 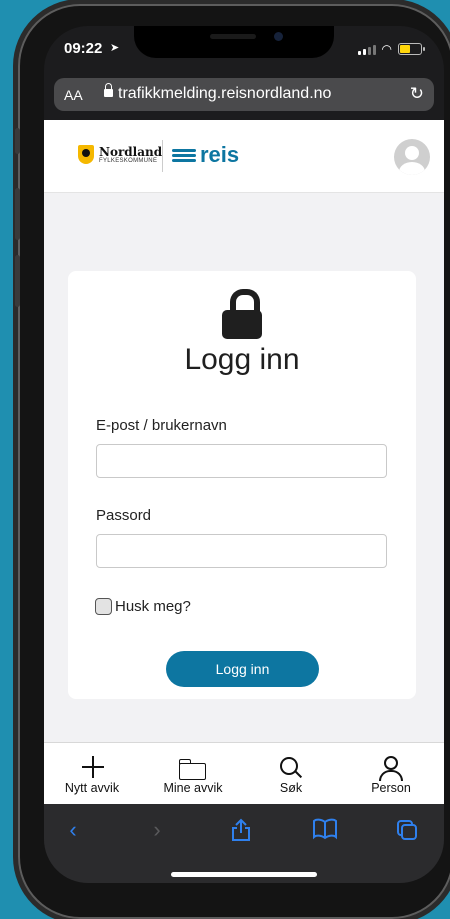 What do you see at coordinates (407, 830) in the screenshot?
I see `tabs-icon` at bounding box center [407, 830].